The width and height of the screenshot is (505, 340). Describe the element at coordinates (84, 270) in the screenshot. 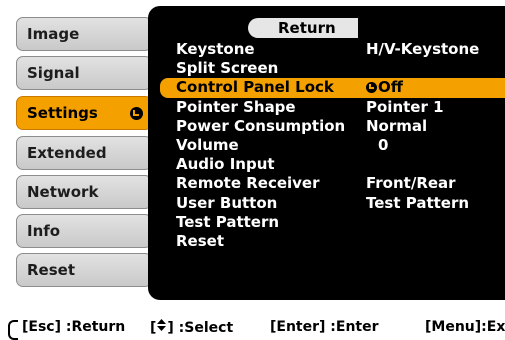

I see `menu-item-reset: Reset` at that location.